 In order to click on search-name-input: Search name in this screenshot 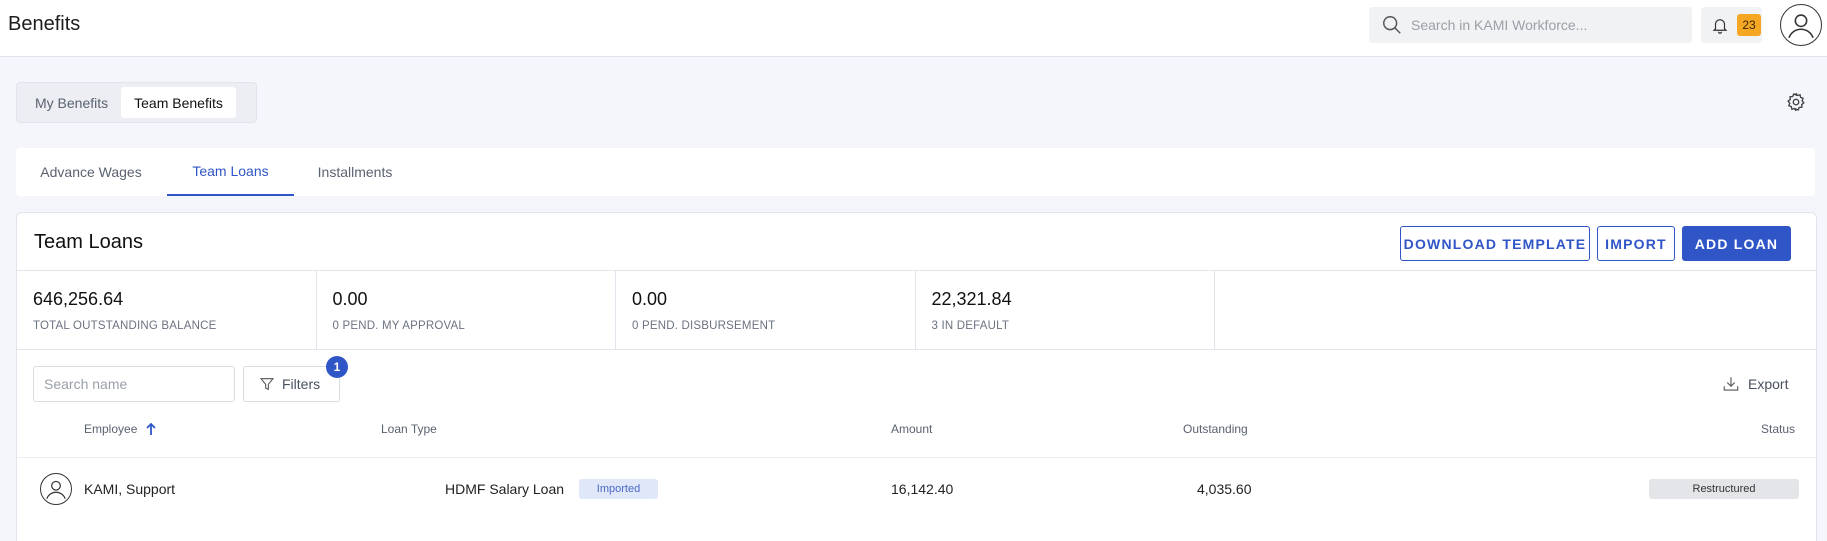, I will do `click(134, 384)`.